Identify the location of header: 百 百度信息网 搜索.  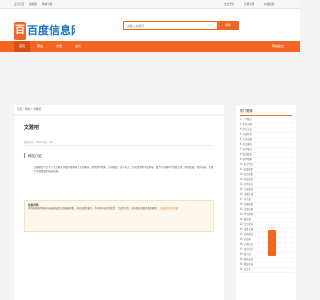
(150, 25).